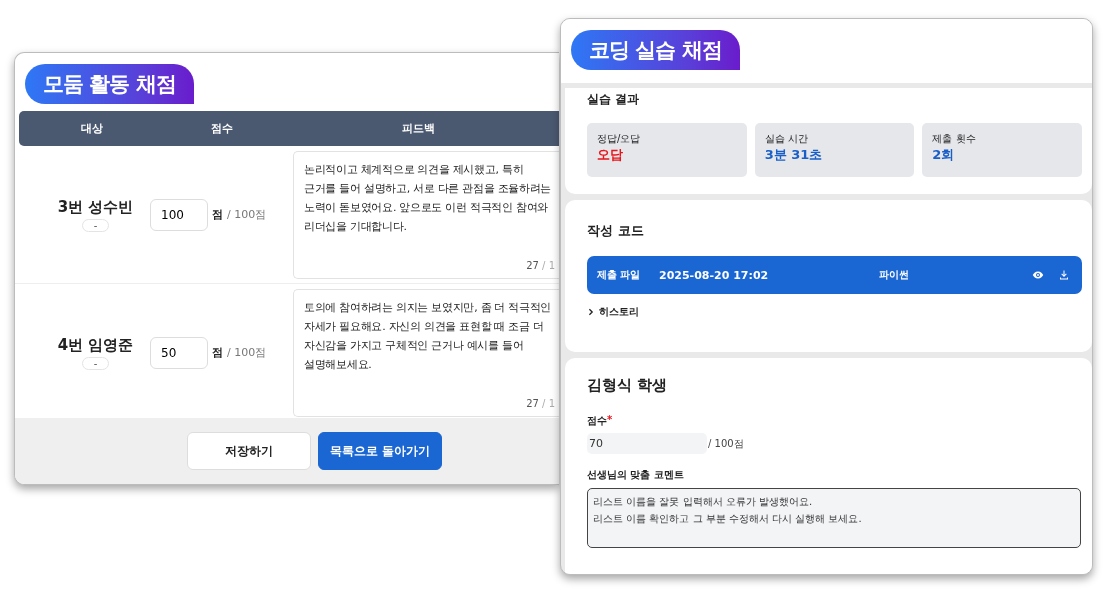 The width and height of the screenshot is (1120, 601). I want to click on score-field: 70, so click(647, 443).